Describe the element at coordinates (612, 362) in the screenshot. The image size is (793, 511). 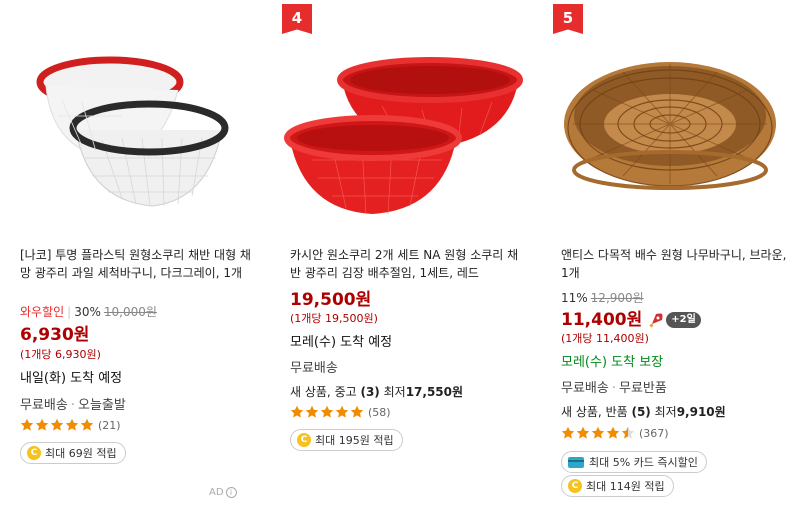
I see `delivery-guarantee: 모레(수) 도착 보장` at that location.